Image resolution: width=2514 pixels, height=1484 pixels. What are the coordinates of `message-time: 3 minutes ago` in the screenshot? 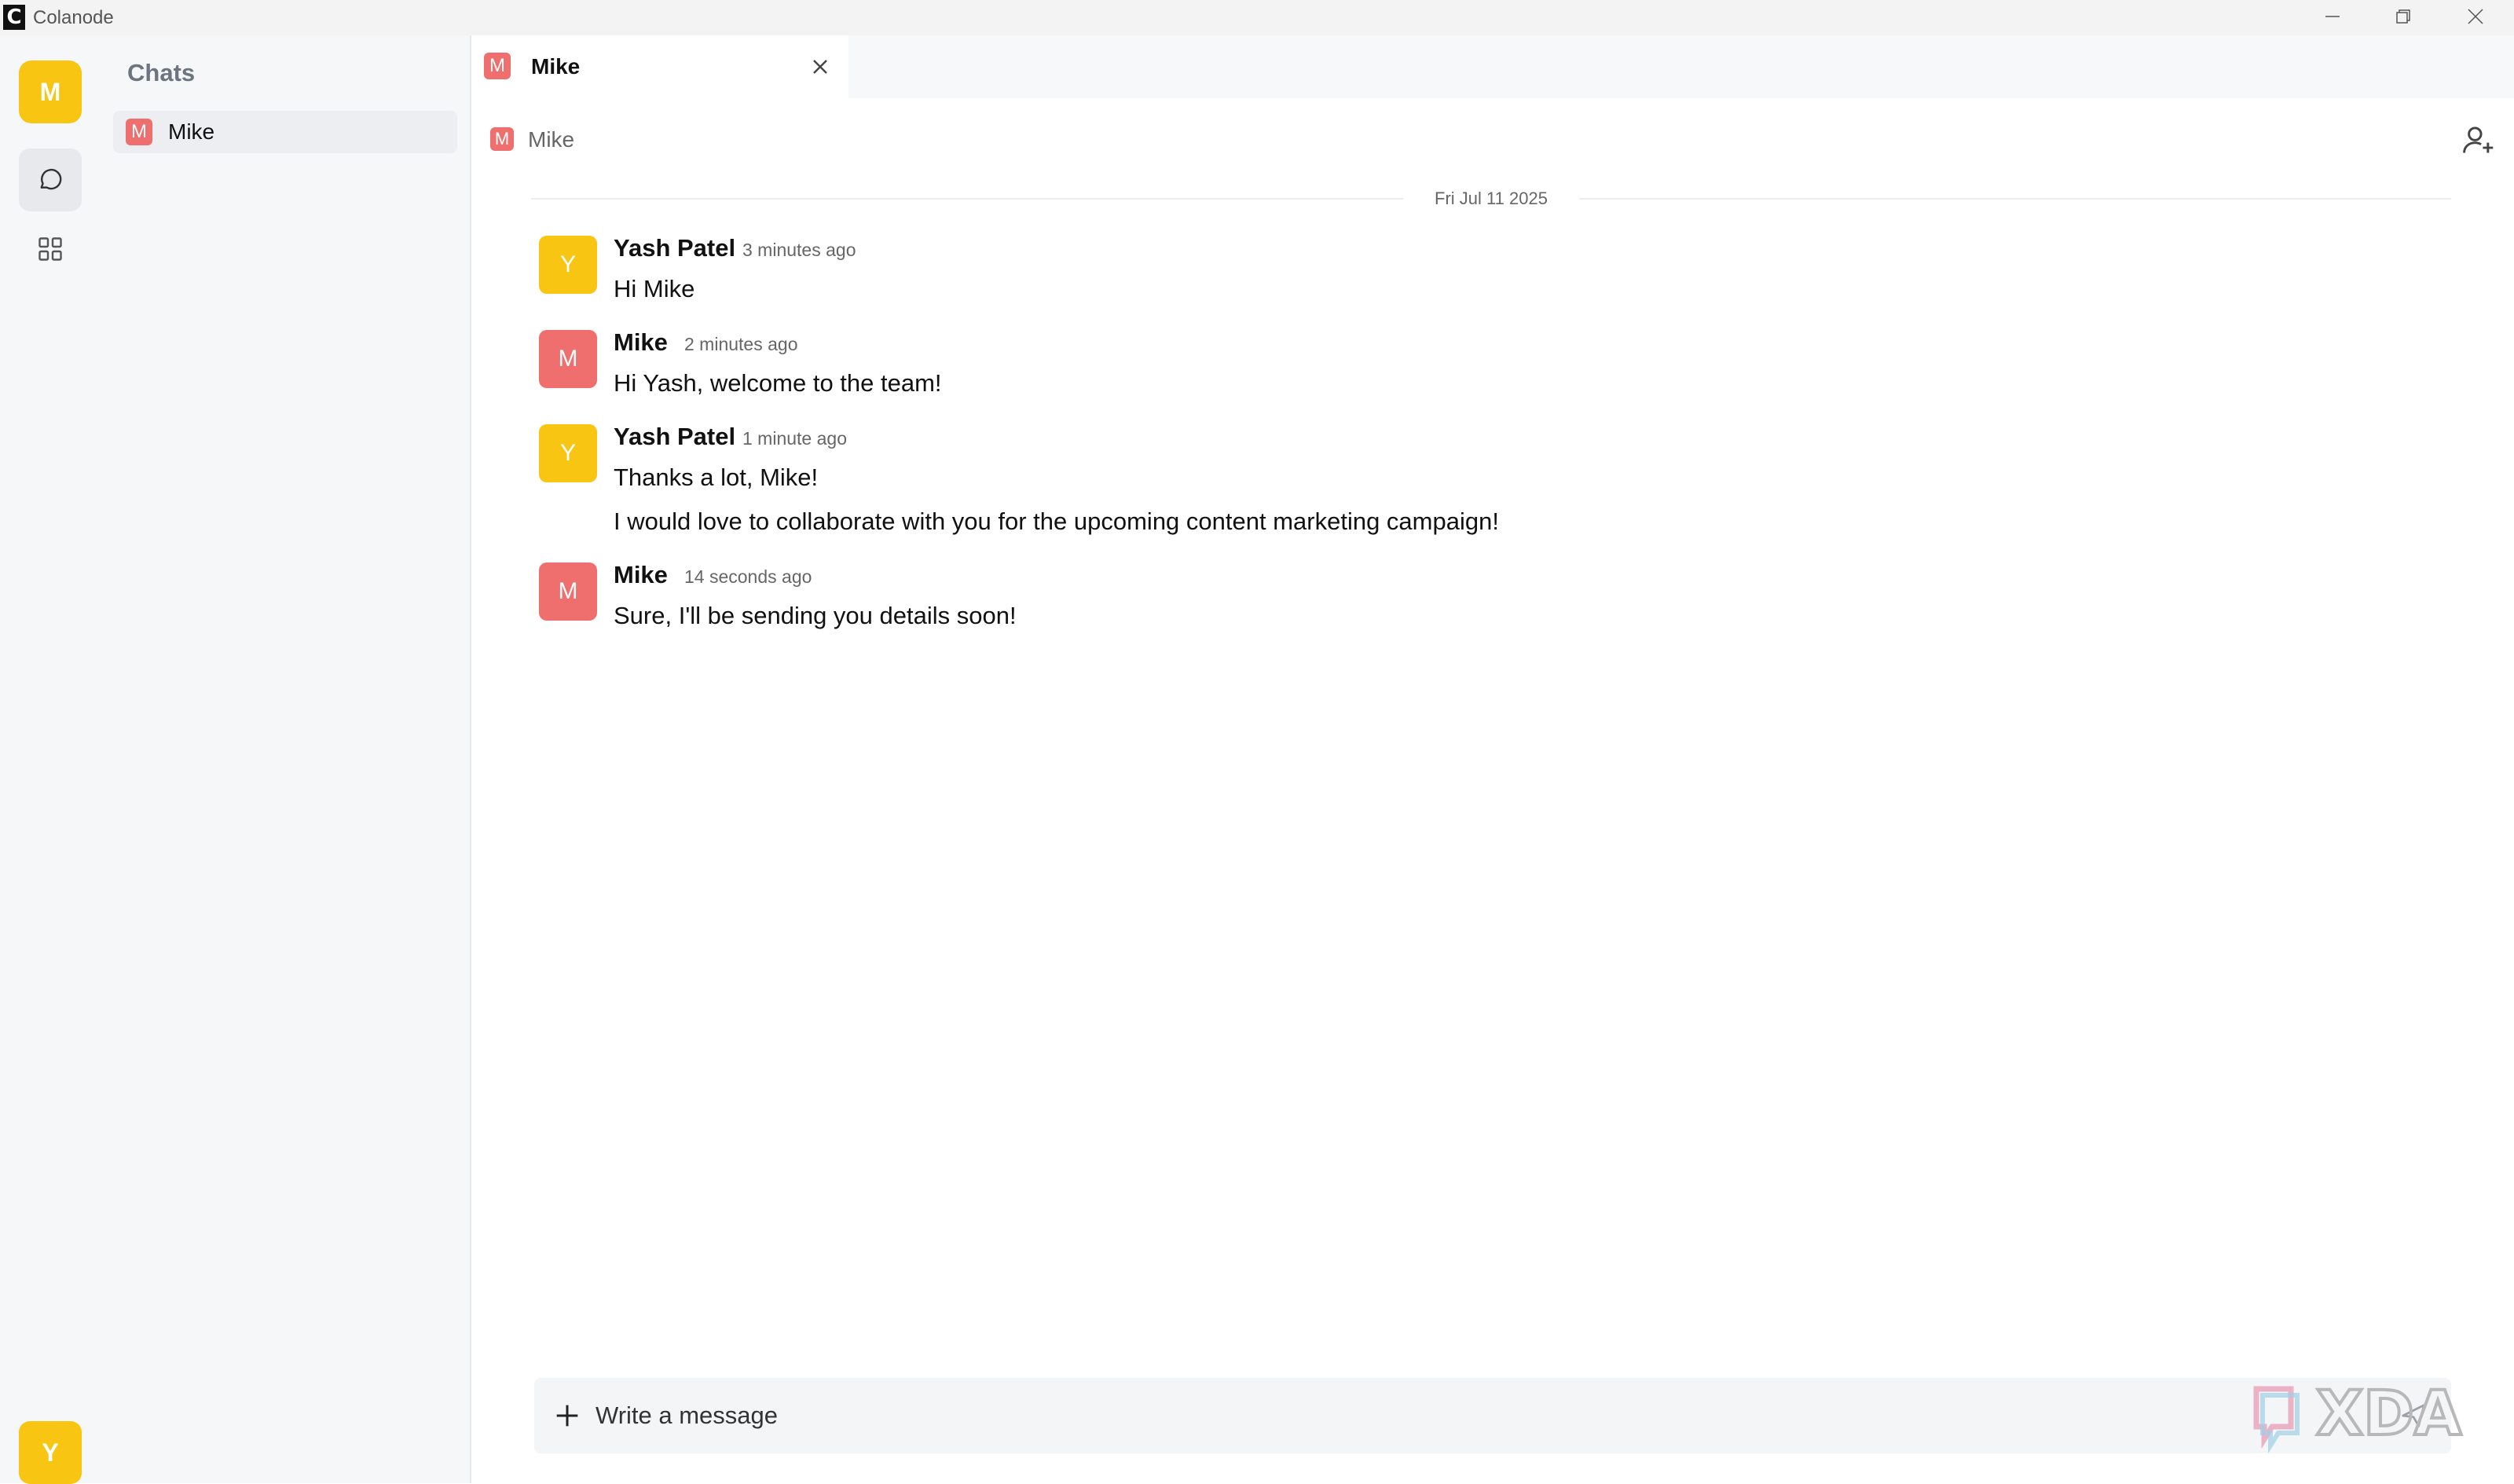 It's located at (799, 250).